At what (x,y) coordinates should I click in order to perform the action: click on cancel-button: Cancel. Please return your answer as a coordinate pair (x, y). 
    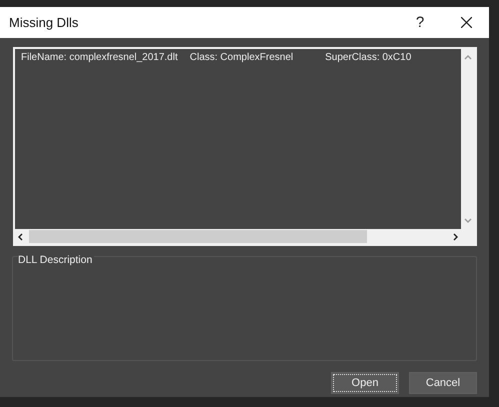
    Looking at the image, I should click on (443, 383).